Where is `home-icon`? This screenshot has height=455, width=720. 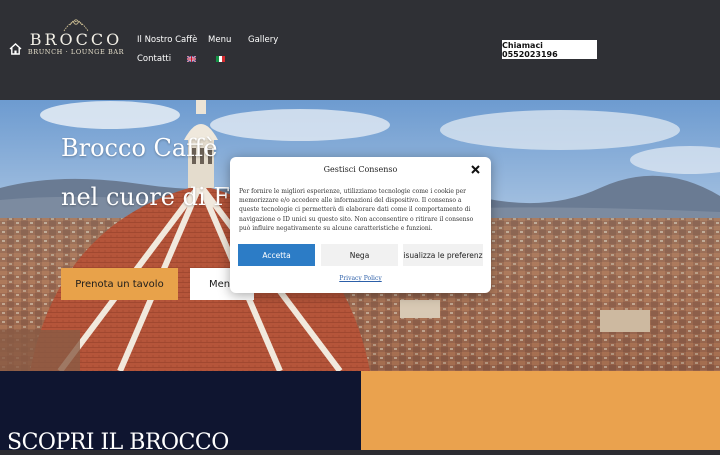
home-icon is located at coordinates (15, 49).